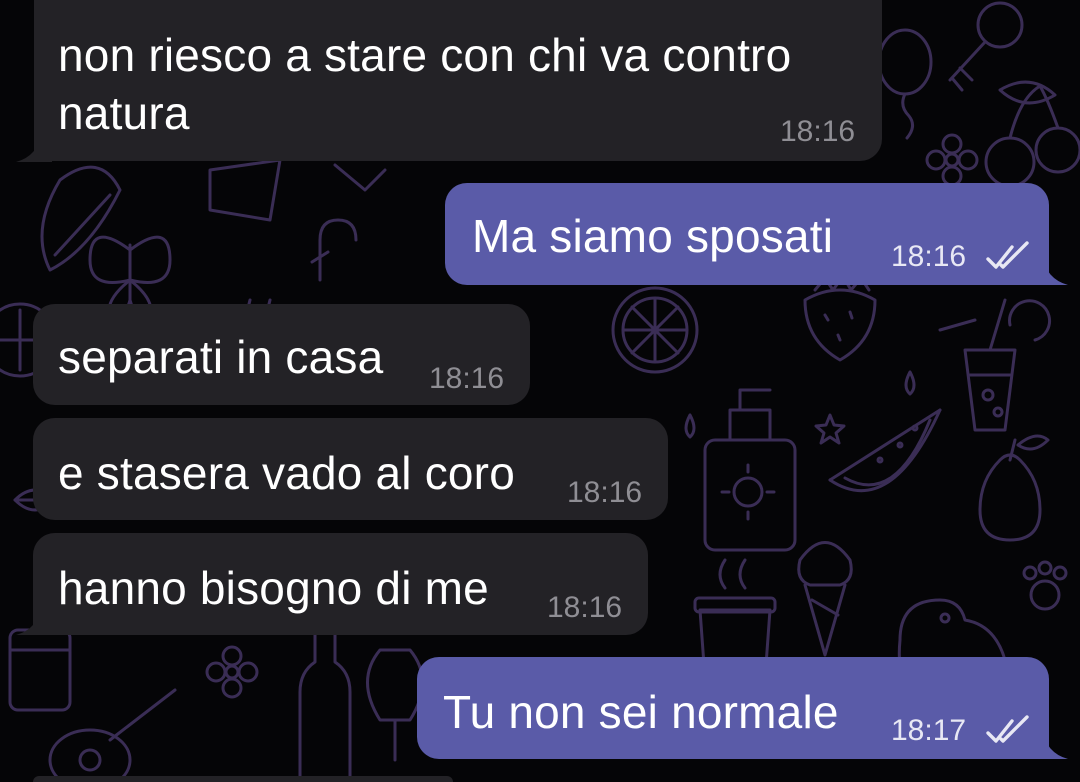 The width and height of the screenshot is (1080, 782). I want to click on wine-glass-doodle-icon, so click(395, 705).